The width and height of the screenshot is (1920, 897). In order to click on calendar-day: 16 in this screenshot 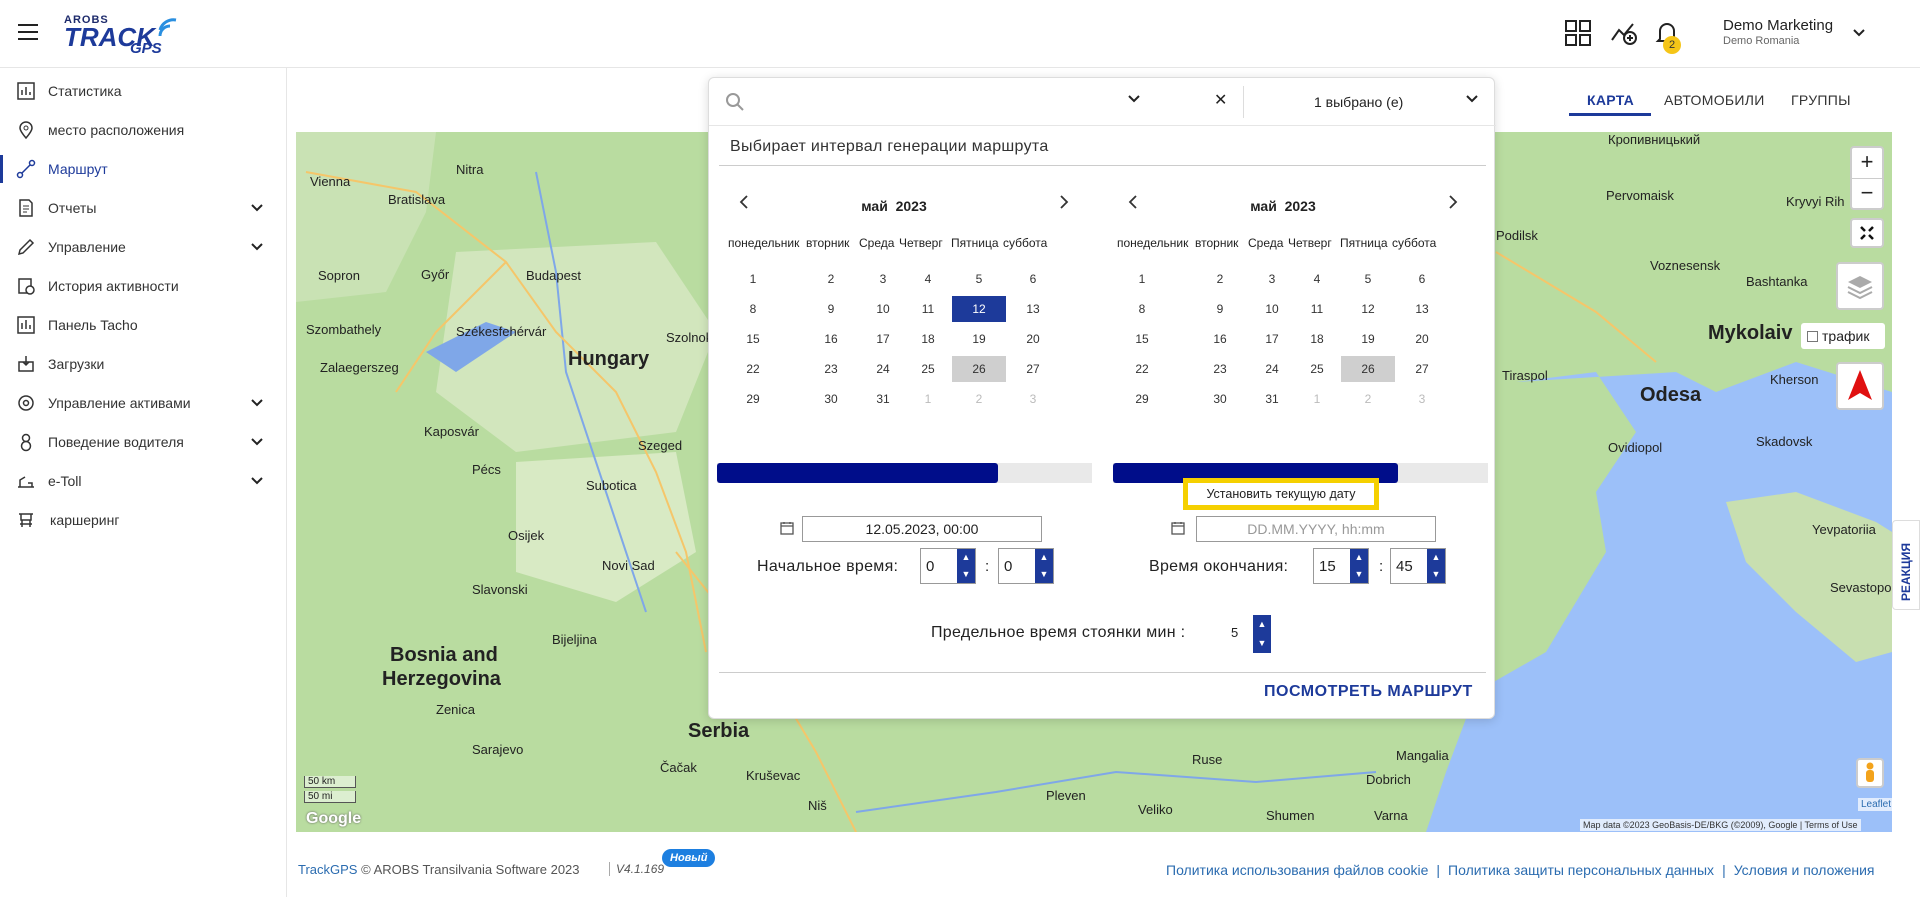, I will do `click(831, 339)`.